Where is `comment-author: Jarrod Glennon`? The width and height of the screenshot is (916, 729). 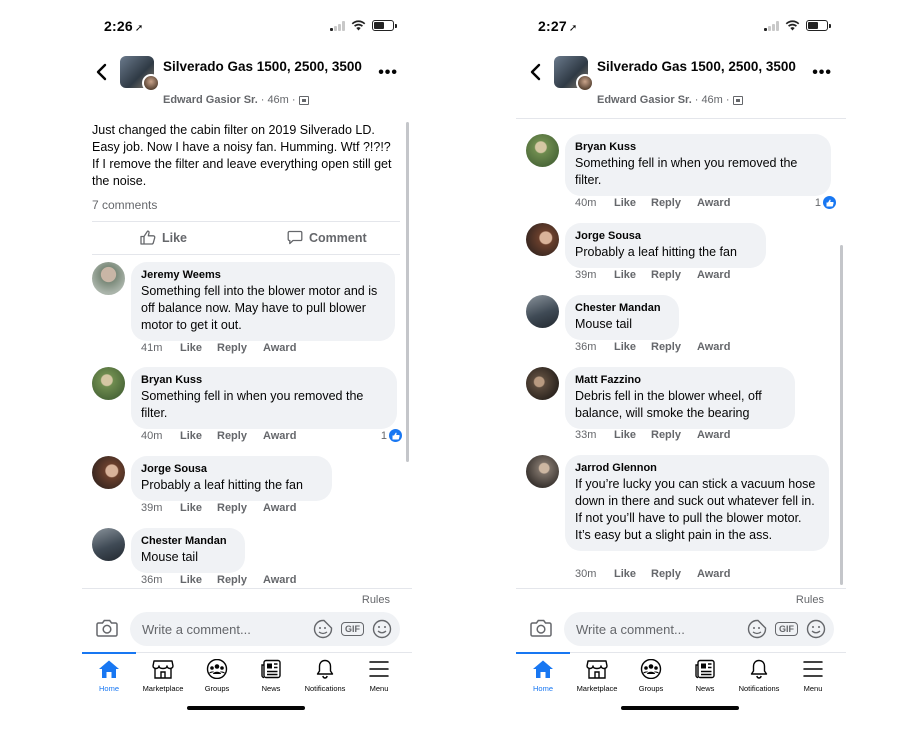
comment-author: Jarrod Glennon is located at coordinates (697, 468).